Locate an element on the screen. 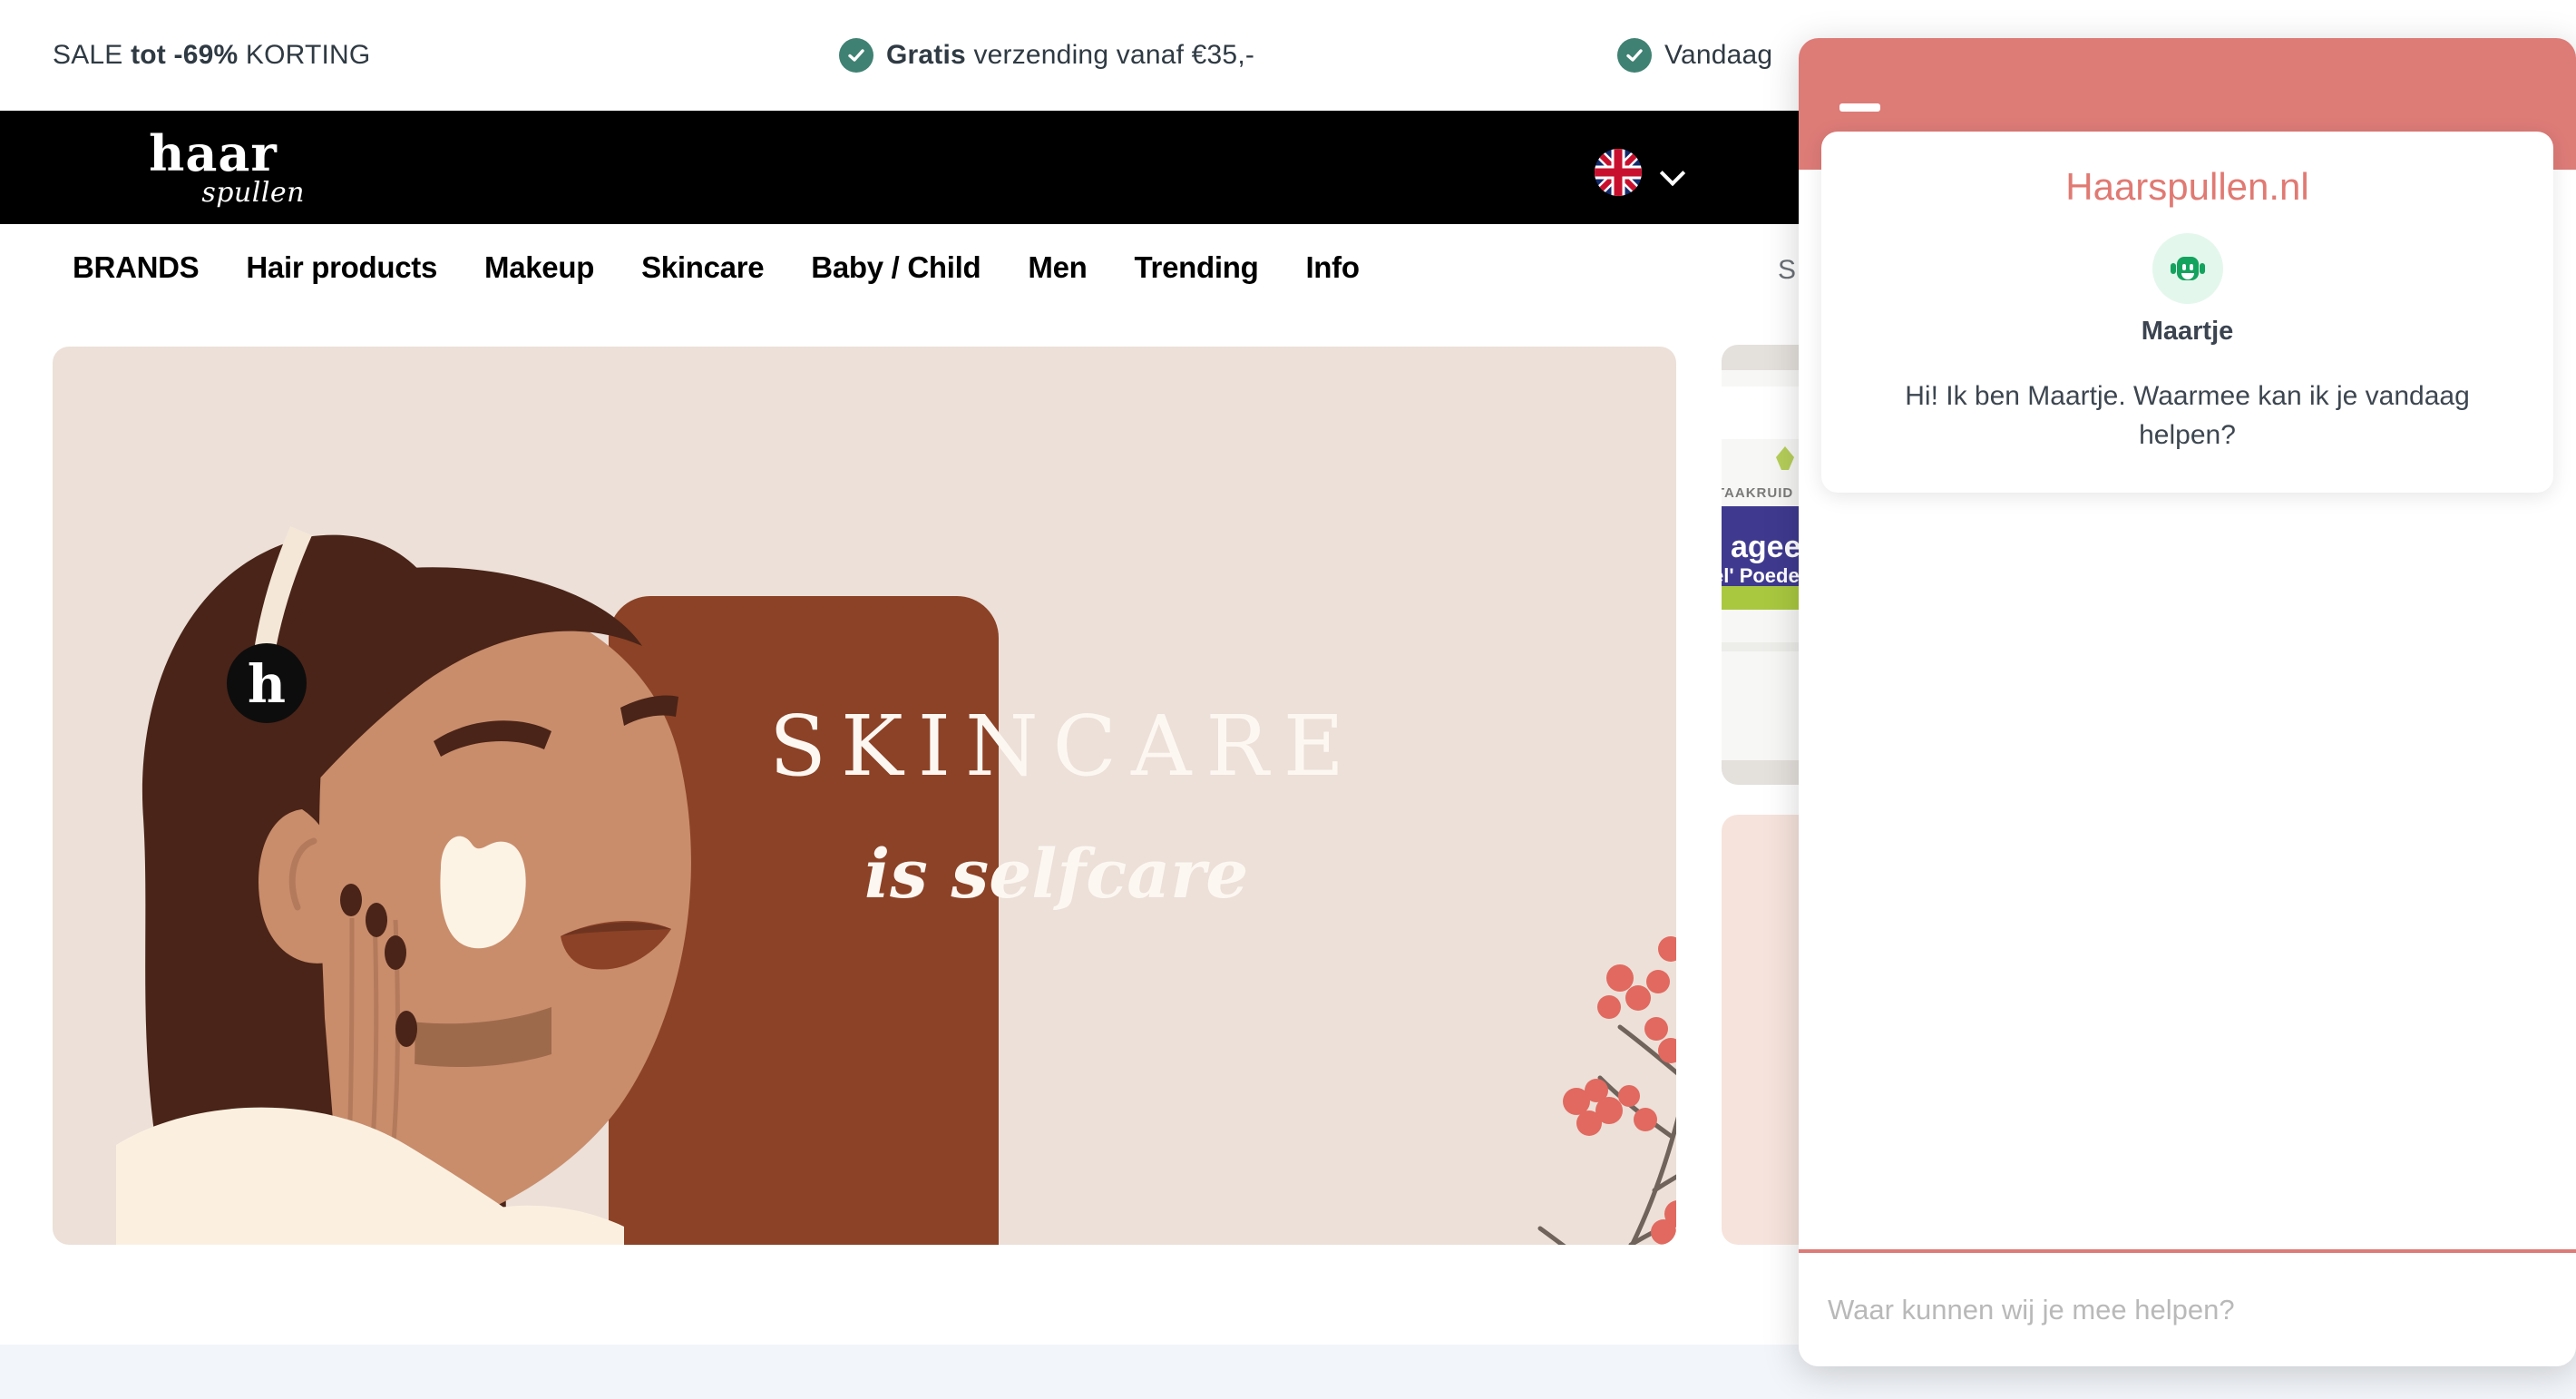  sale-discount: tot -69% is located at coordinates (185, 55).